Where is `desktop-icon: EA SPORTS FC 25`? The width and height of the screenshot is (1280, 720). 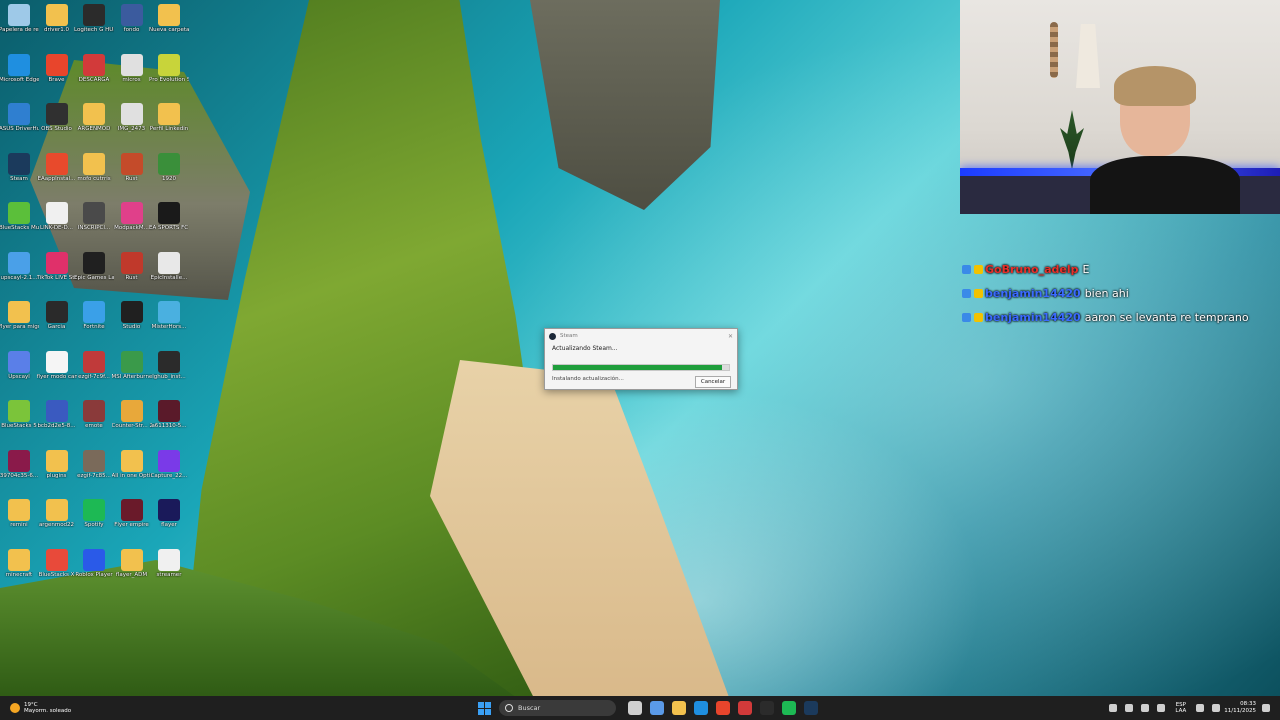 desktop-icon: EA SPORTS FC 25 is located at coordinates (169, 225).